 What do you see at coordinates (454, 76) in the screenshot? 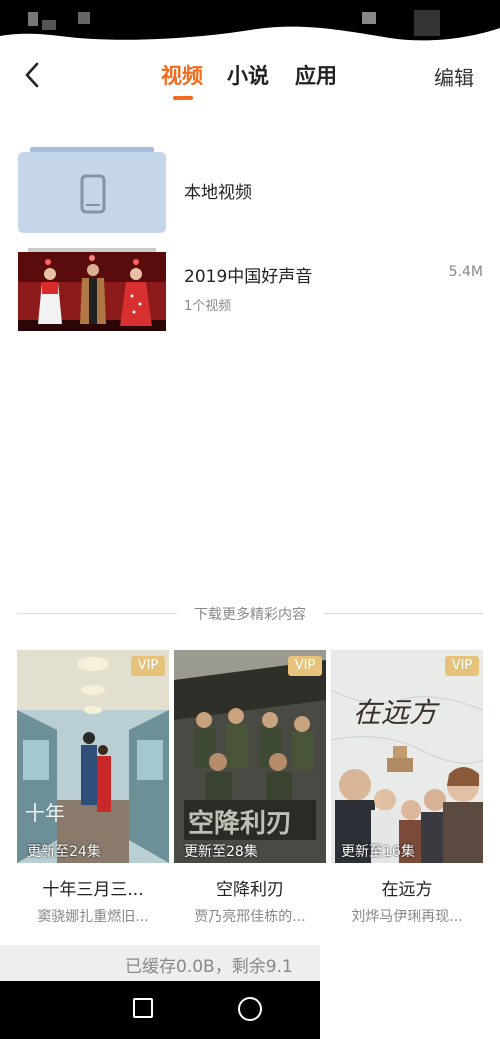
I see `edit-button: 编辑` at bounding box center [454, 76].